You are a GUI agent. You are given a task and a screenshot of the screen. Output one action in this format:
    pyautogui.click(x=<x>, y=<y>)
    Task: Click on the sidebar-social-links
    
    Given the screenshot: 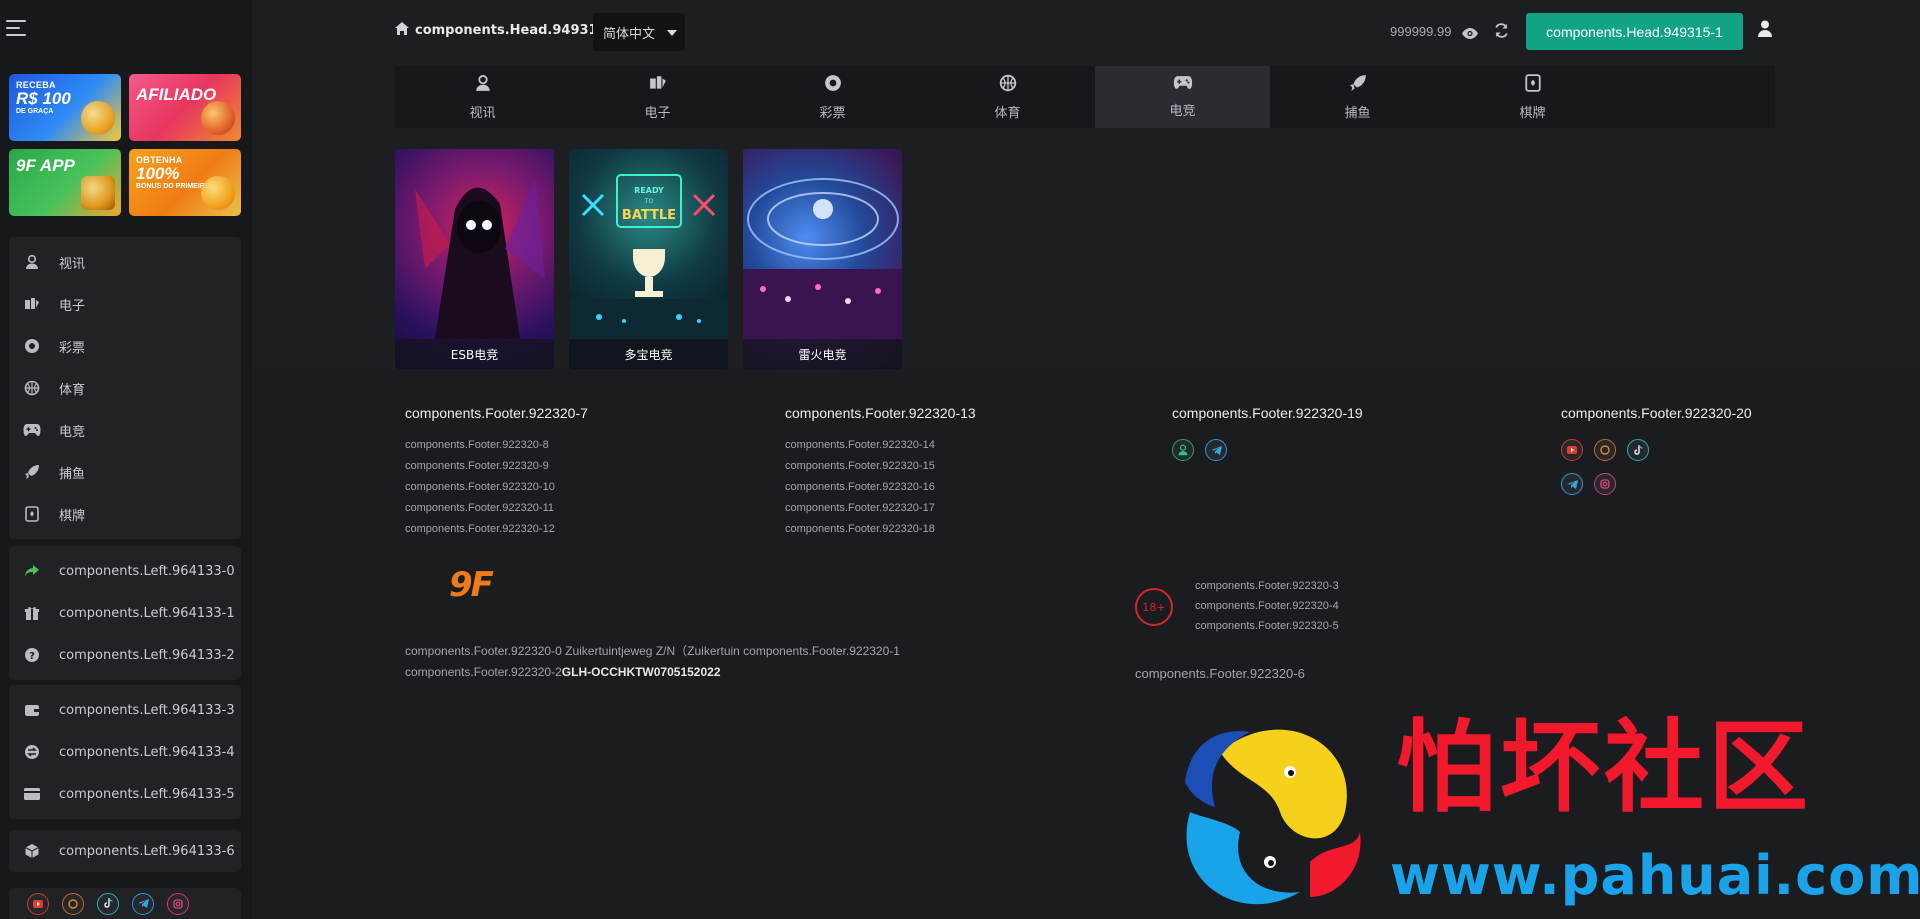 What is the action you would take?
    pyautogui.click(x=125, y=903)
    